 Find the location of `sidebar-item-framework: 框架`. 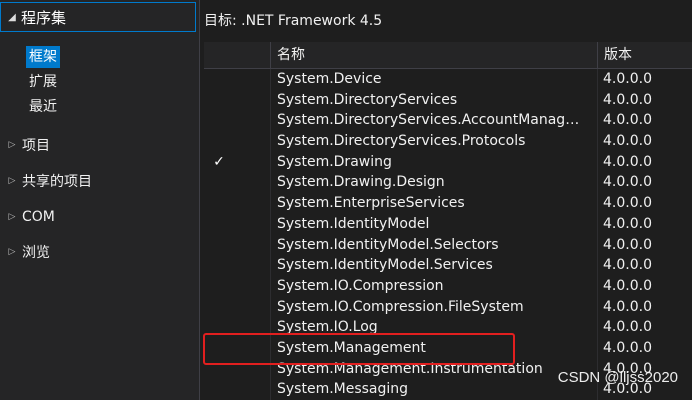

sidebar-item-framework: 框架 is located at coordinates (43, 57).